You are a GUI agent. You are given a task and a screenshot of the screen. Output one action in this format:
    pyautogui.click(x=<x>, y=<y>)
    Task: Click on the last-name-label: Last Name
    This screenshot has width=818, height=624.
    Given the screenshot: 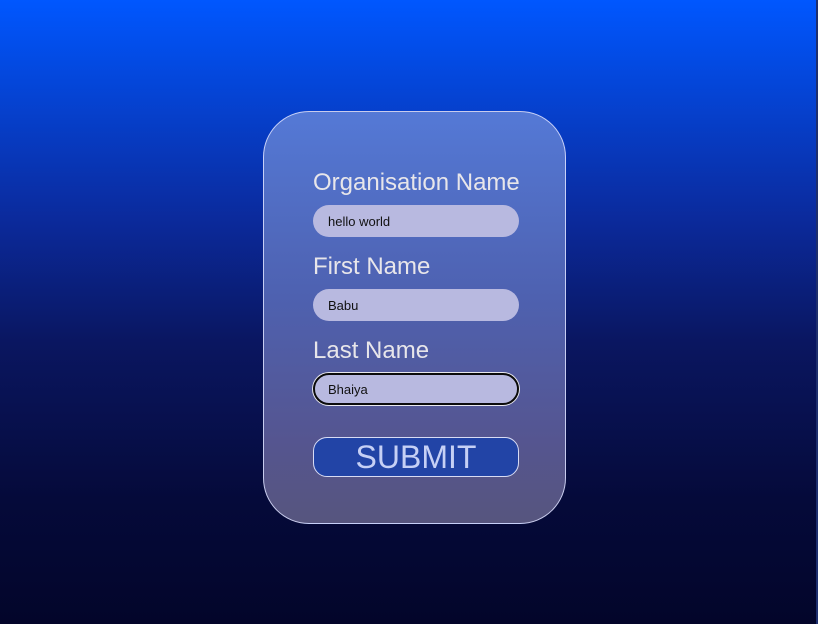 What is the action you would take?
    pyautogui.click(x=371, y=350)
    